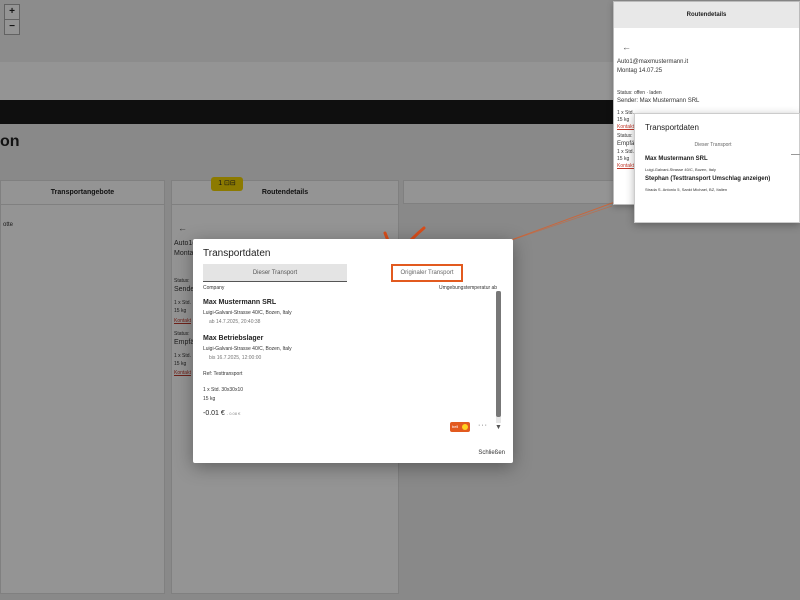  Describe the element at coordinates (676, 159) in the screenshot. I see `inset-modal-sender-name: Max Mustermann SRL` at that location.